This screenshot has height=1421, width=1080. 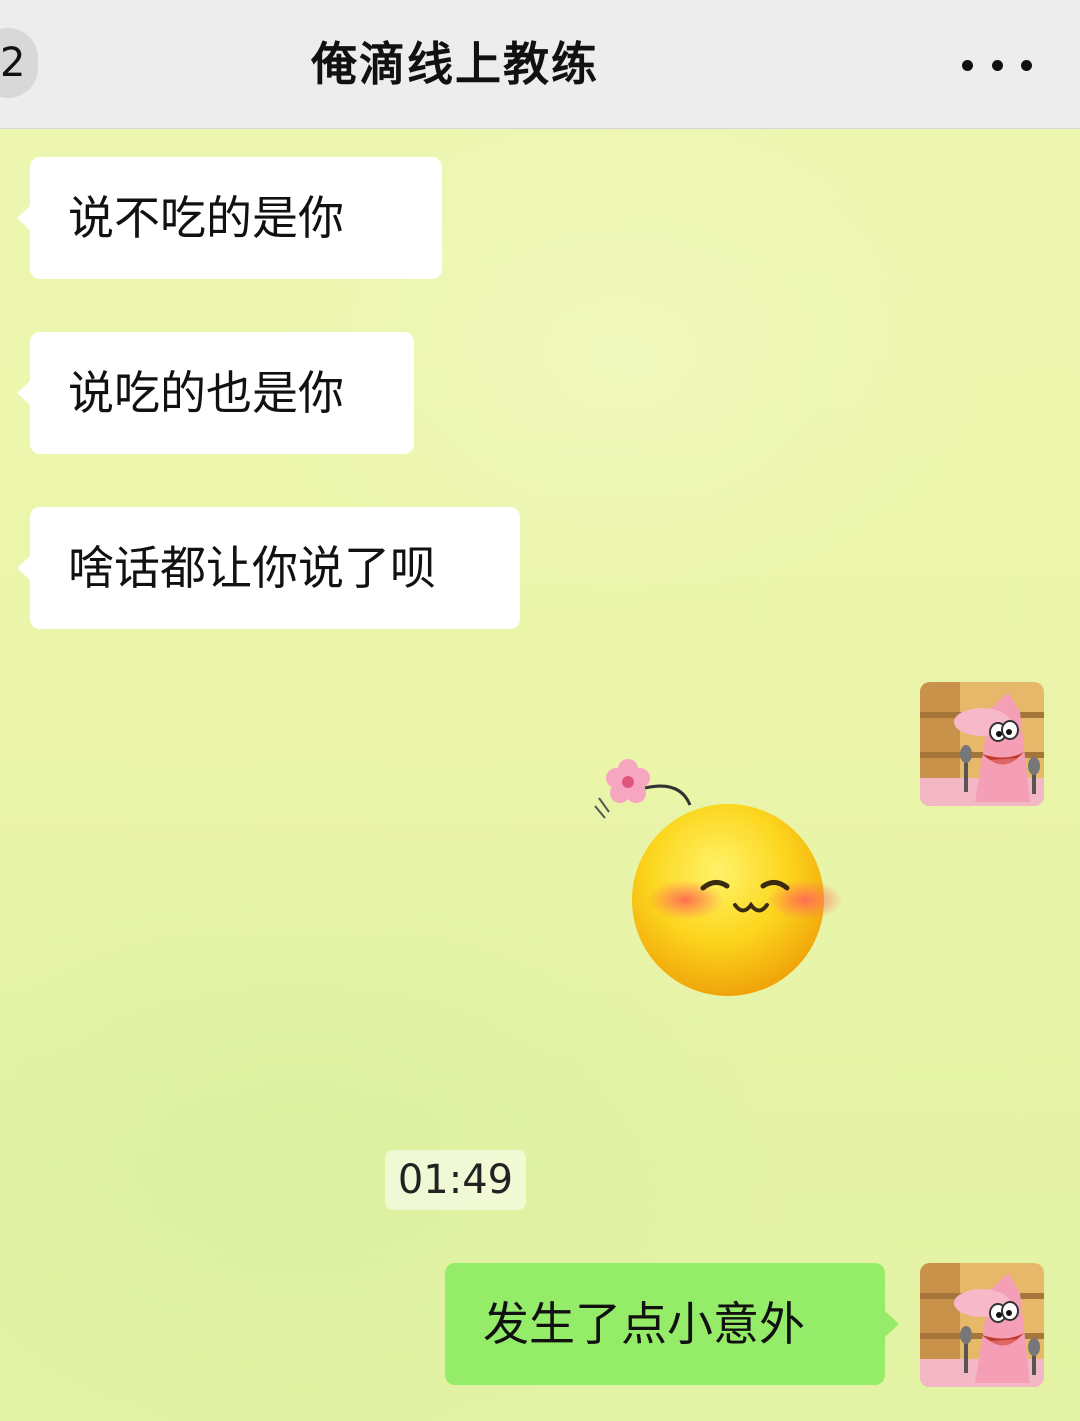 I want to click on message-bubble-outgoing: 发生了点小意外, so click(x=672, y=1324).